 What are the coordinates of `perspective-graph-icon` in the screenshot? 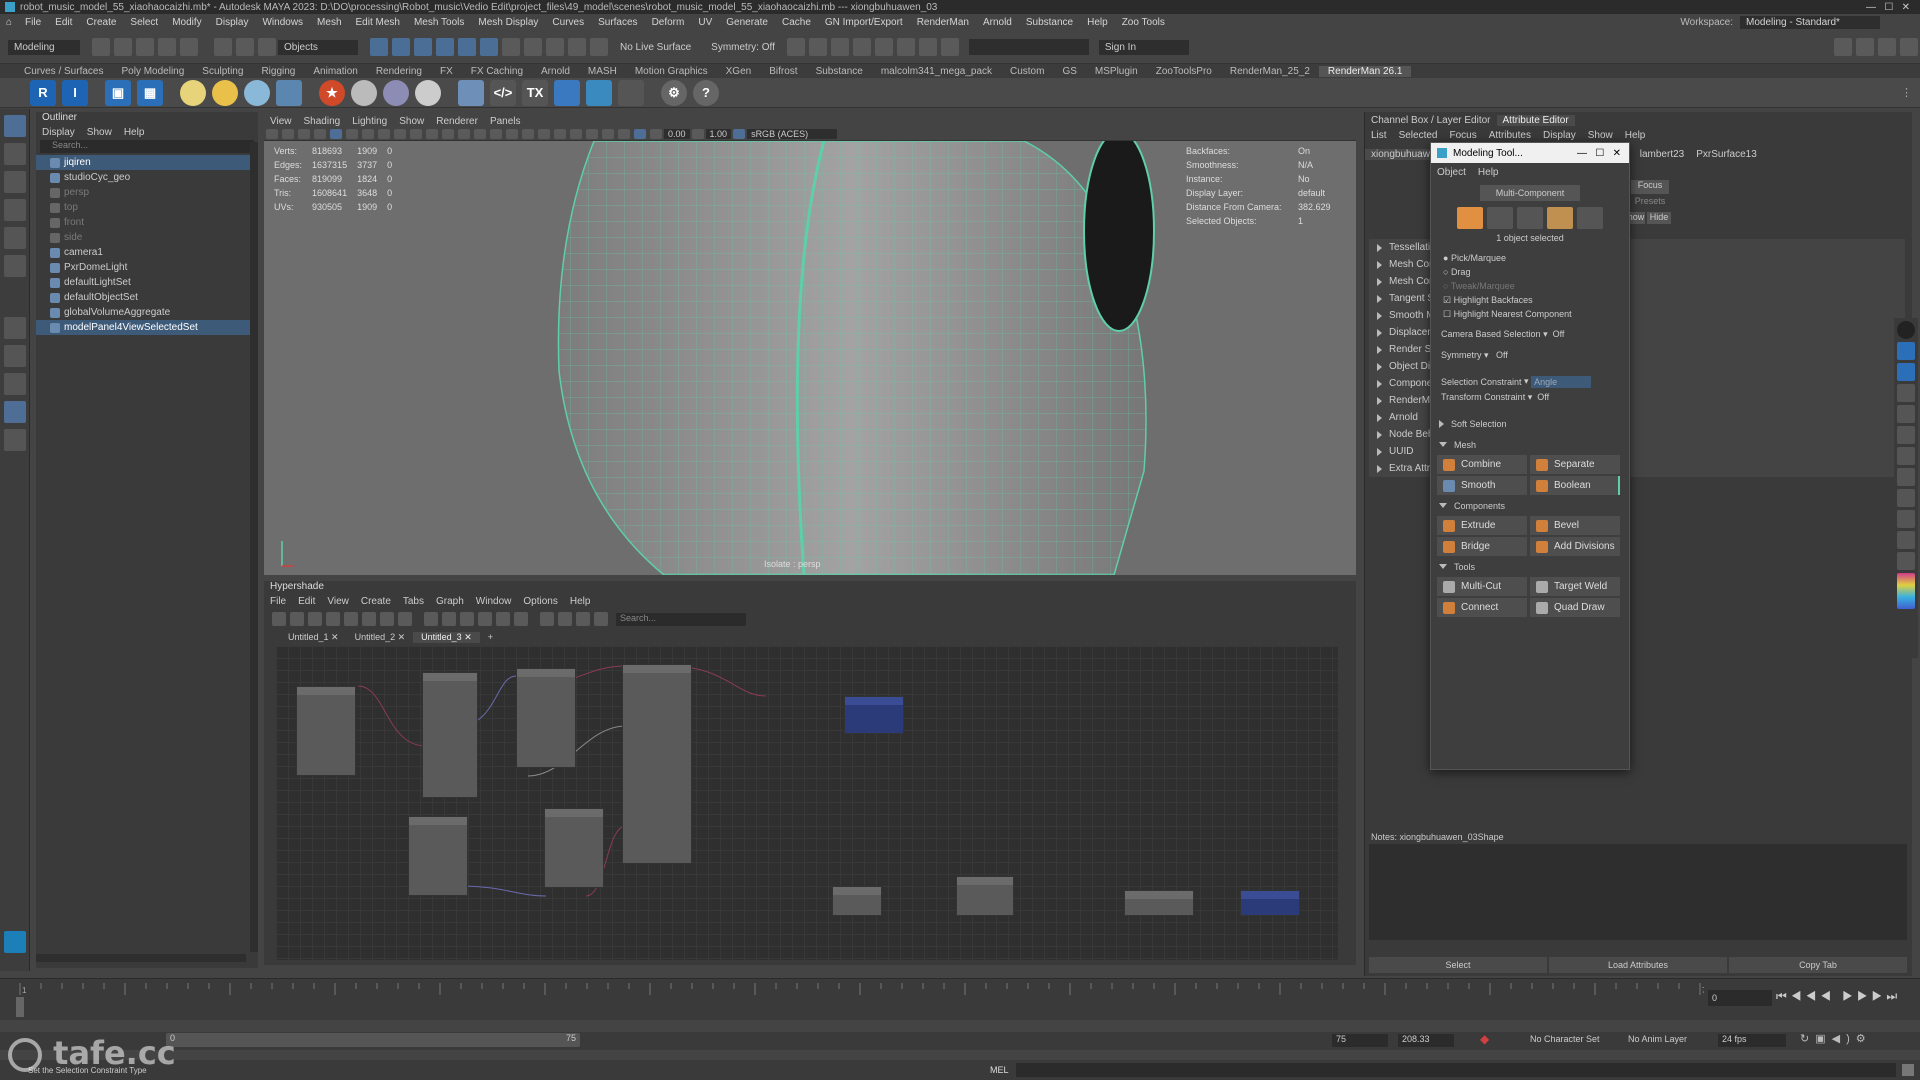 It's located at (14, 412).